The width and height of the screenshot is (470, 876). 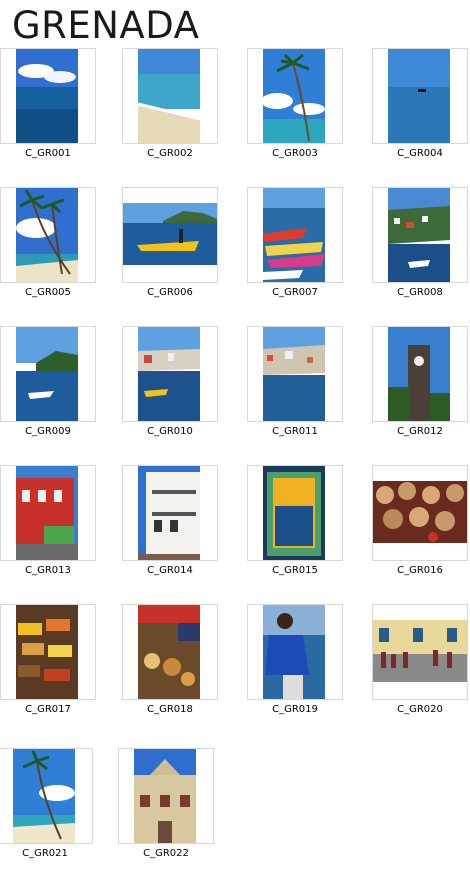 I want to click on photo-spice-bags, so click(x=47, y=652).